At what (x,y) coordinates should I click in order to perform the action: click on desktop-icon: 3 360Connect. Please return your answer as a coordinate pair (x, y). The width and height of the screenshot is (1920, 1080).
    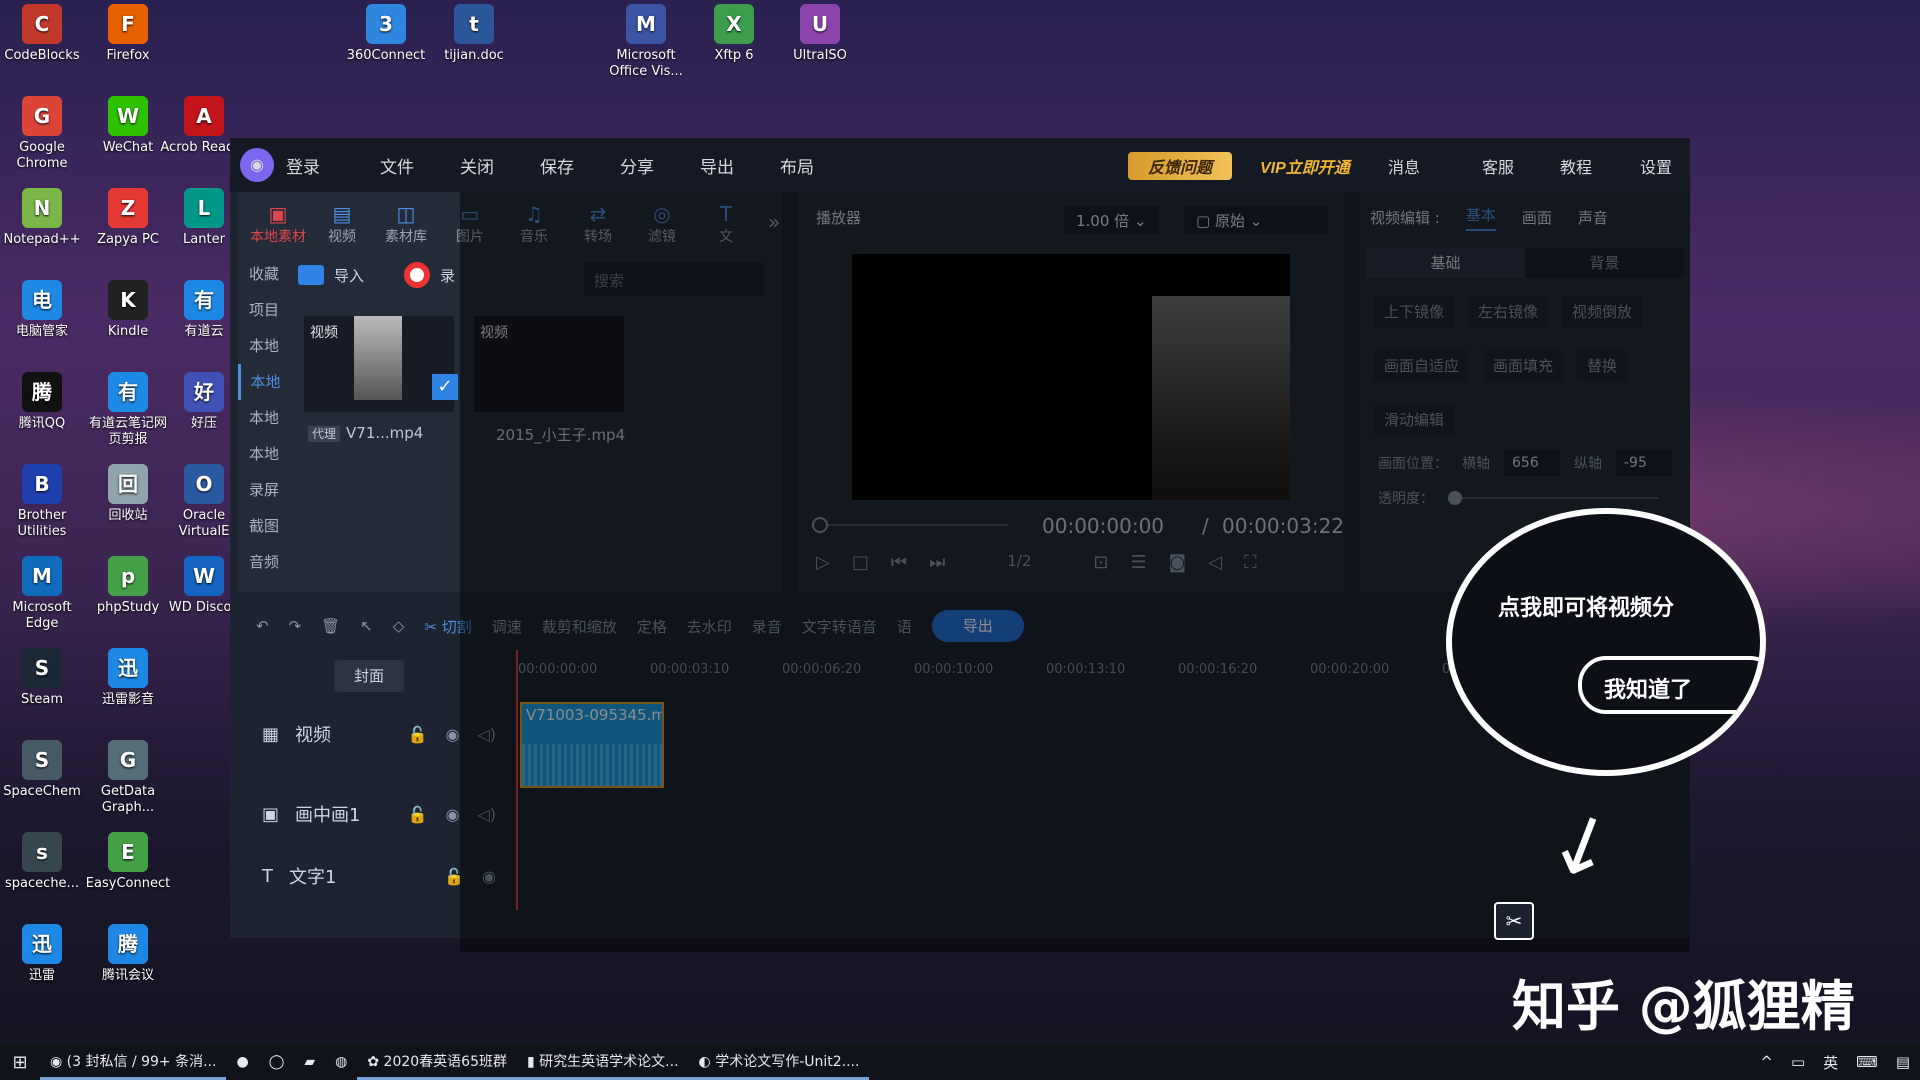
    Looking at the image, I should click on (386, 34).